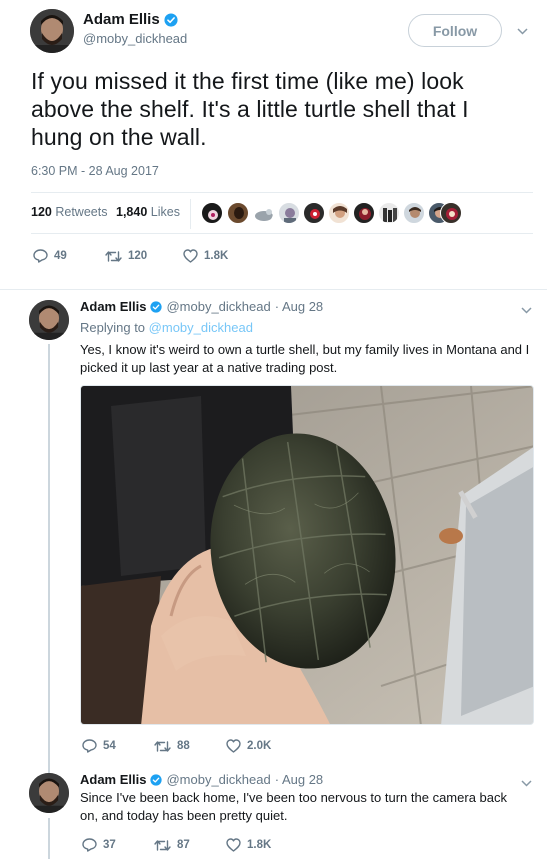  I want to click on retweet-button: 120, so click(144, 256).